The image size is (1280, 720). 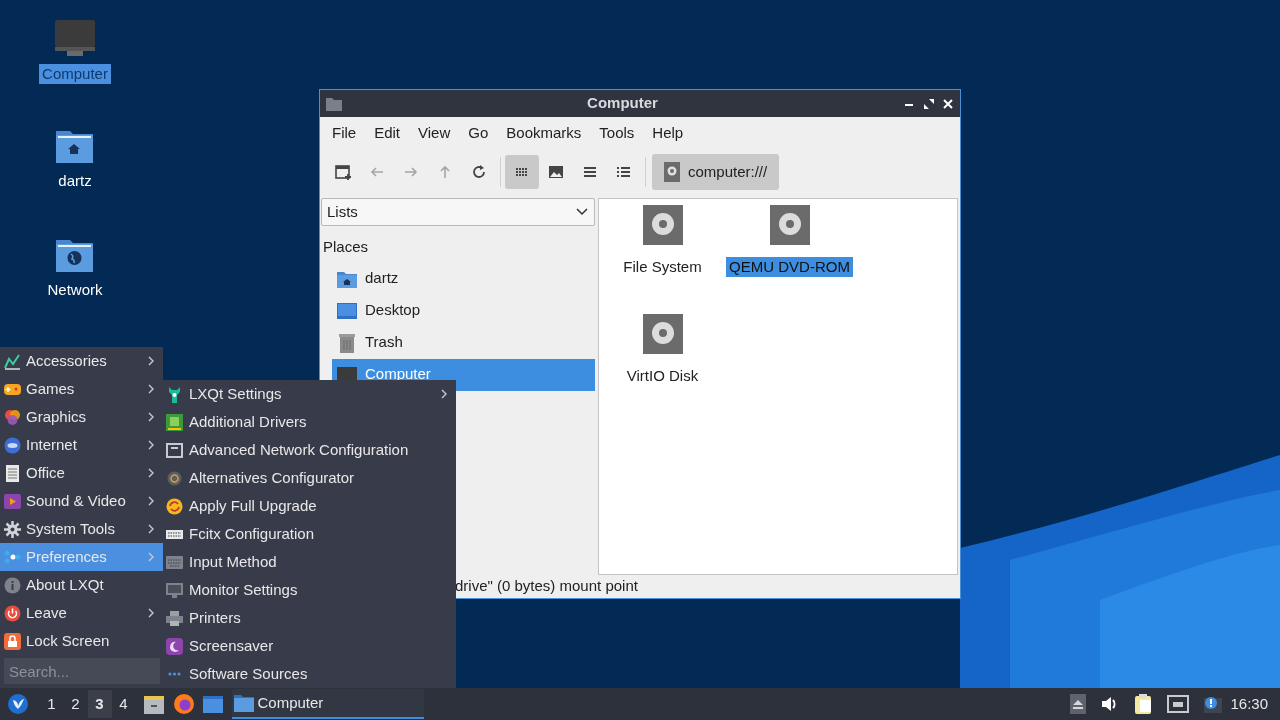 I want to click on notification-icon, so click(x=1213, y=704).